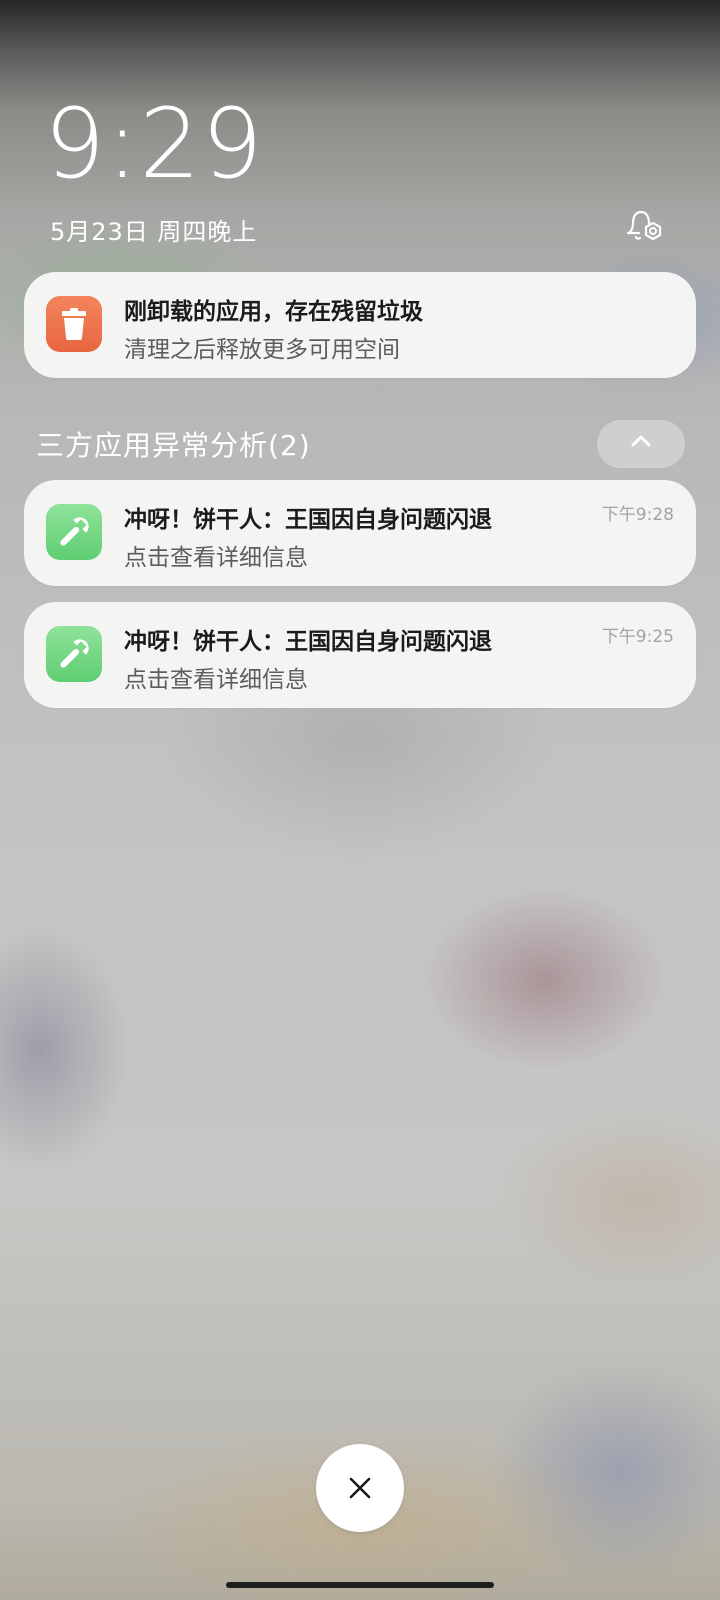 The width and height of the screenshot is (720, 1600). Describe the element at coordinates (173, 445) in the screenshot. I see `notification-group-header: 三方应用异常分析(2)` at that location.